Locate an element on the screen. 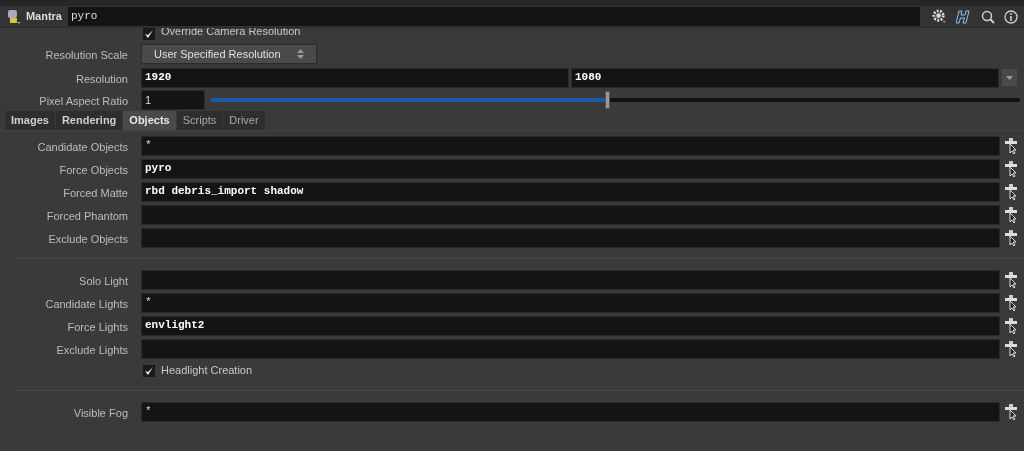 The height and width of the screenshot is (451, 1024). search-icon is located at coordinates (988, 16).